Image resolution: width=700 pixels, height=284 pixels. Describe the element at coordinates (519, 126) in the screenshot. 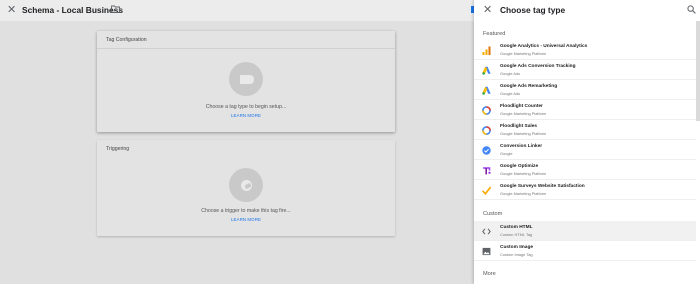

I see `tag-type-name: Floodlight Sales` at that location.